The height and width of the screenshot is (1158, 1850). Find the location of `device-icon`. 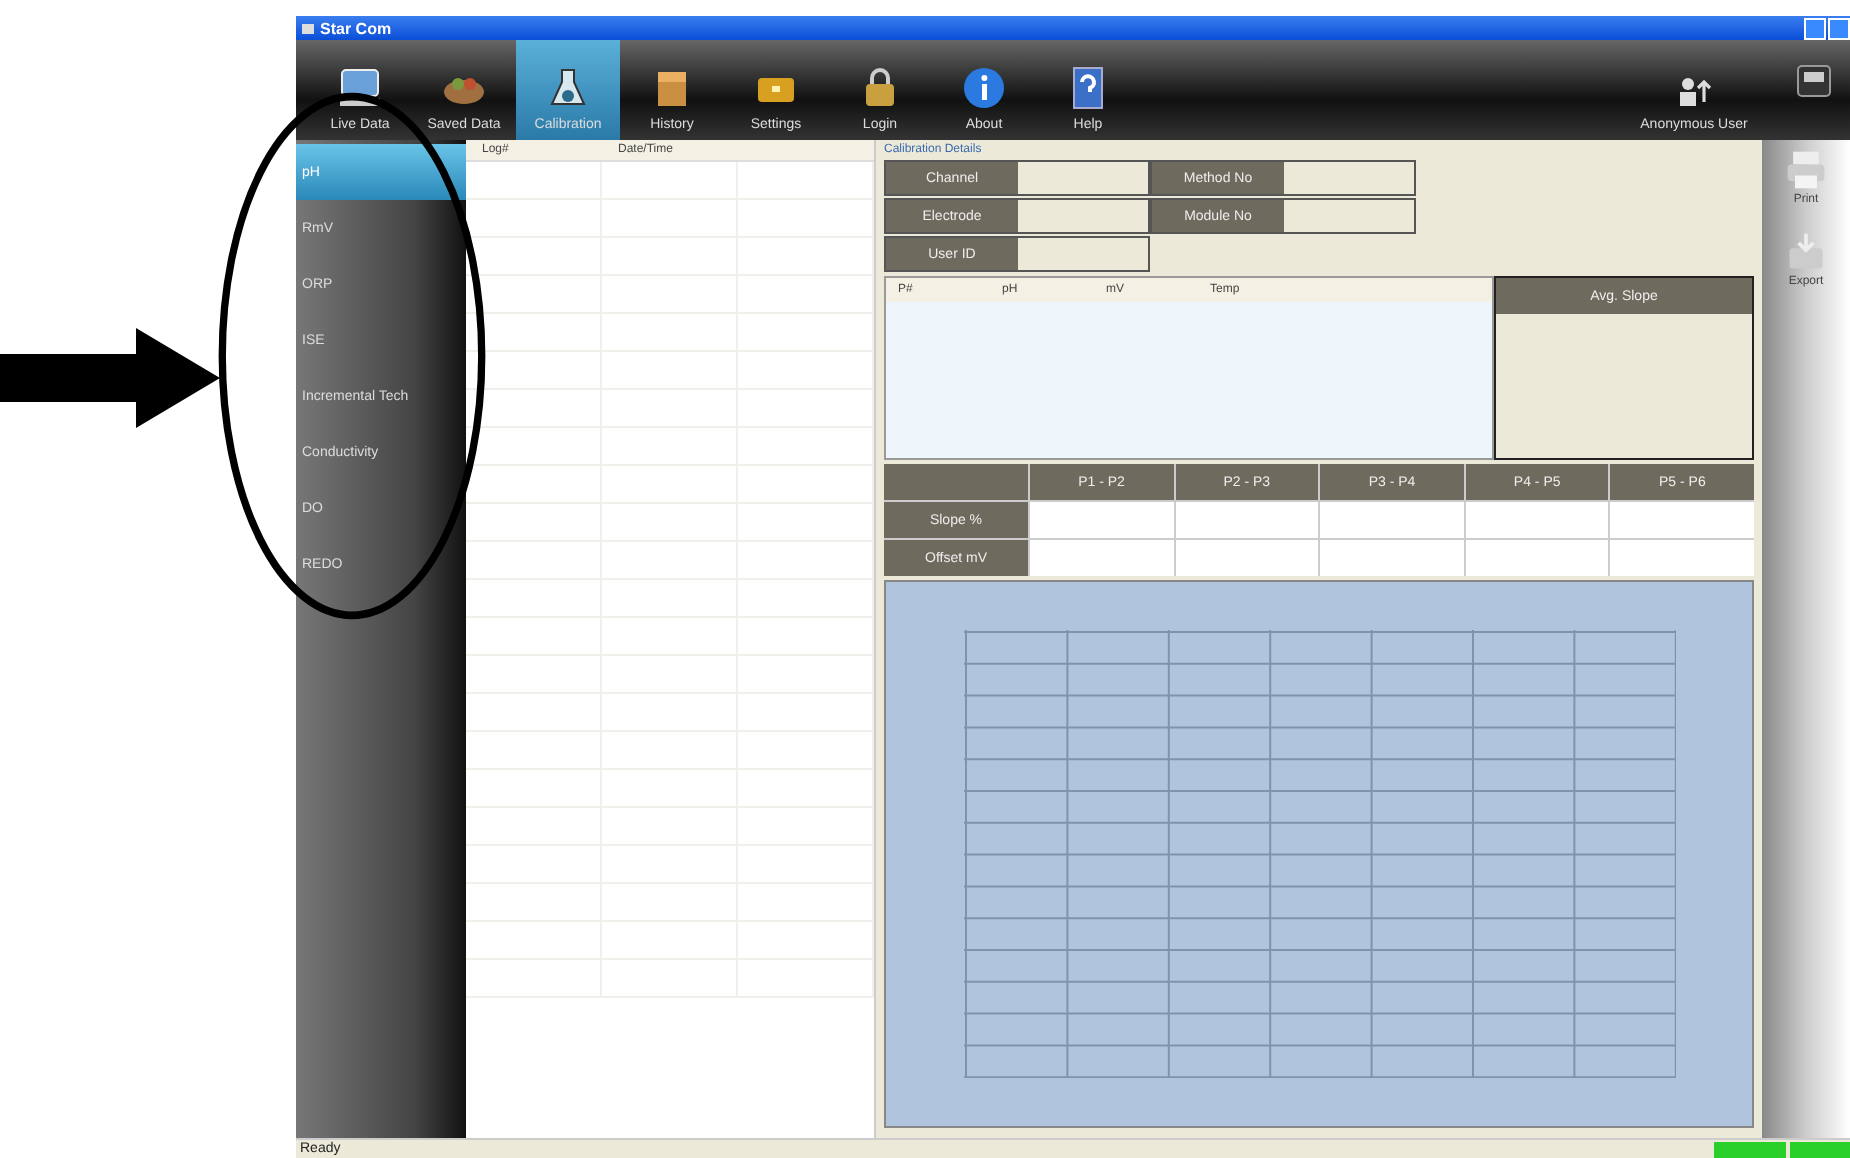

device-icon is located at coordinates (1814, 80).